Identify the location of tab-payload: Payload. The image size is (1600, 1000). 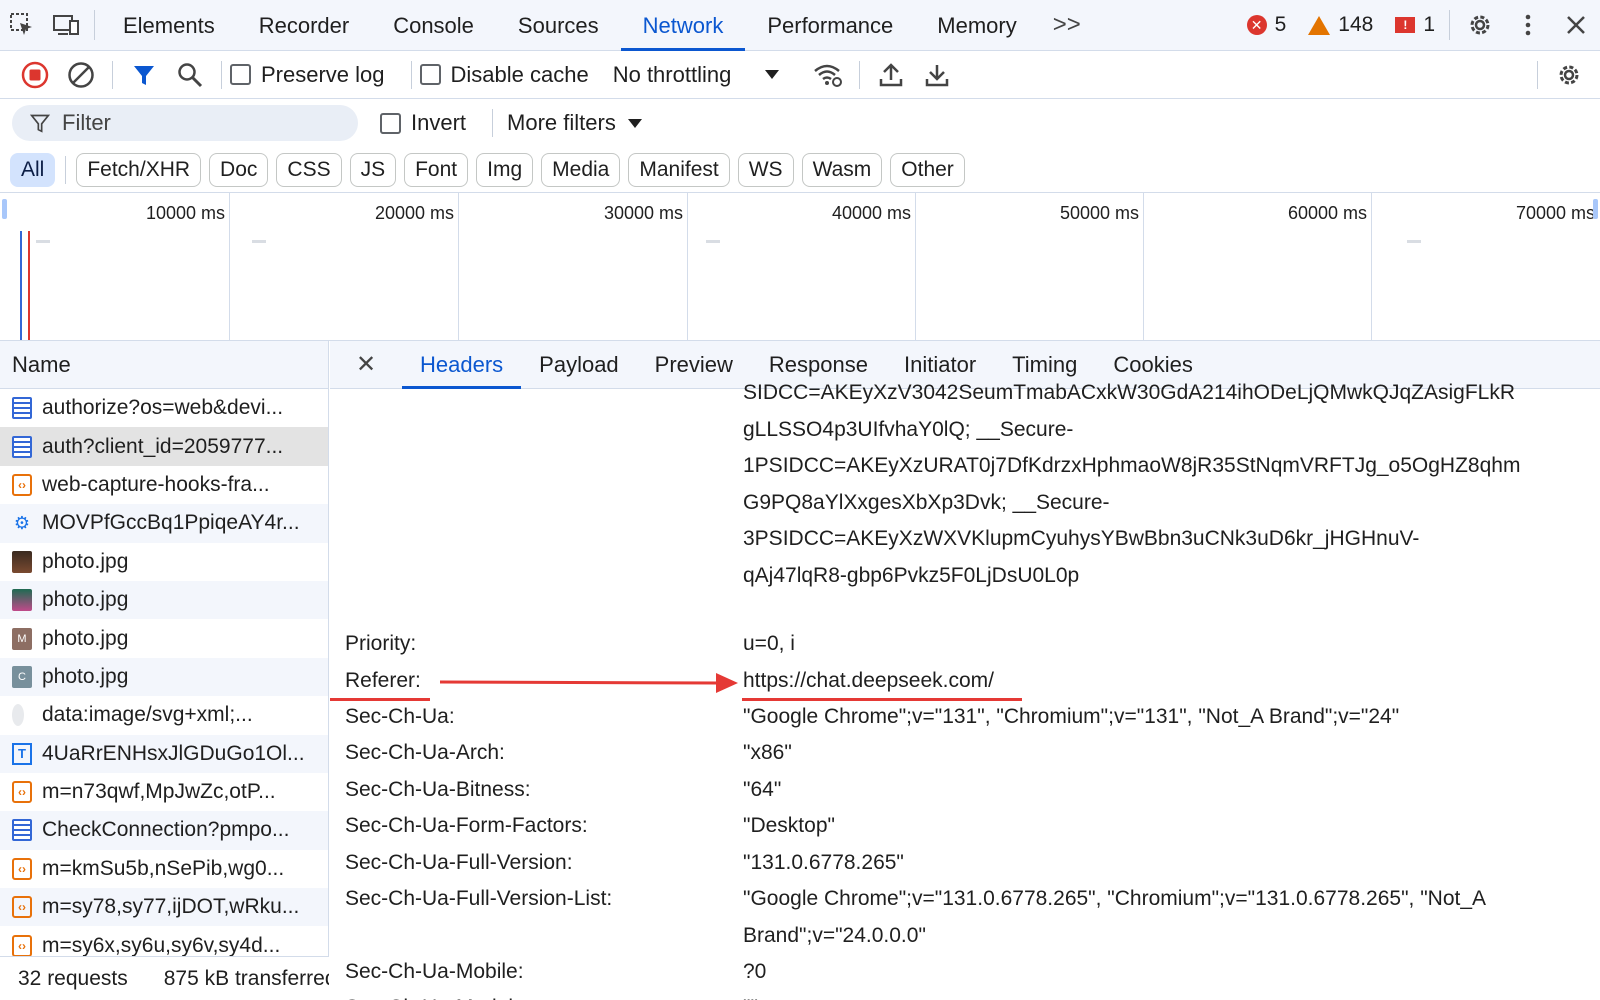
(579, 365).